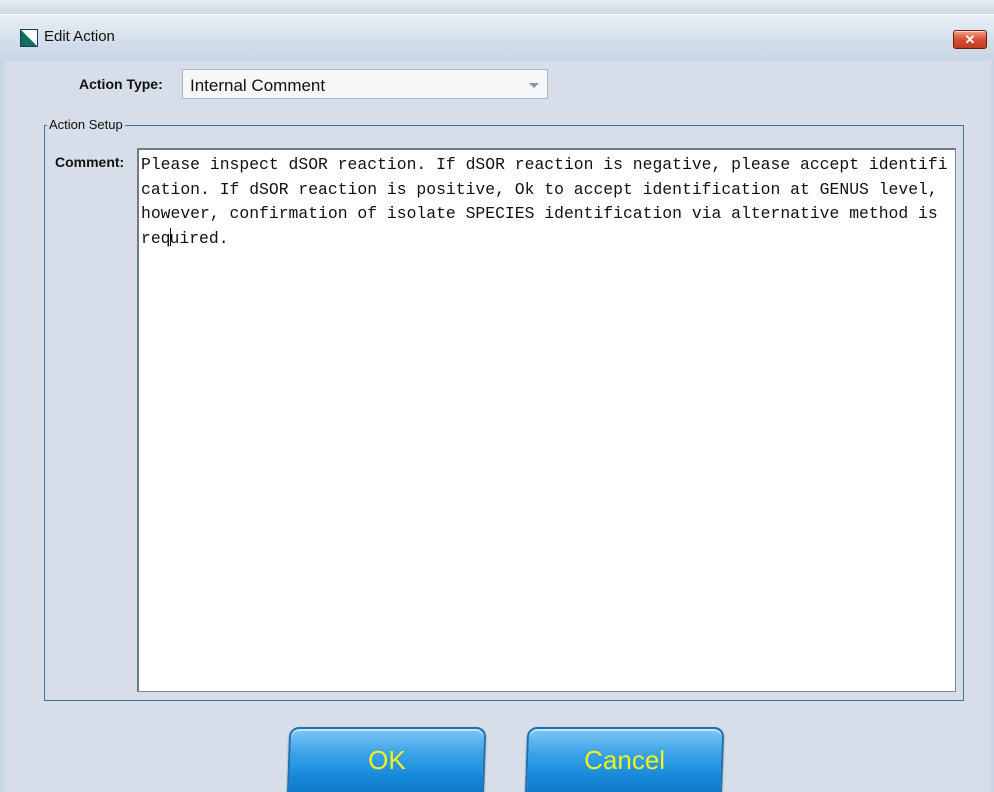 This screenshot has width=994, height=792. What do you see at coordinates (991, 426) in the screenshot?
I see `window-border-right` at bounding box center [991, 426].